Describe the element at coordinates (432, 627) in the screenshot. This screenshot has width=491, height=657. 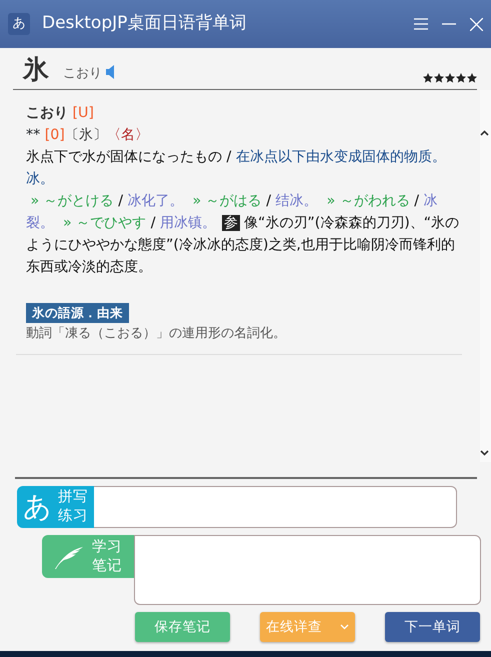
I see `next-word-button: 下一单词` at that location.